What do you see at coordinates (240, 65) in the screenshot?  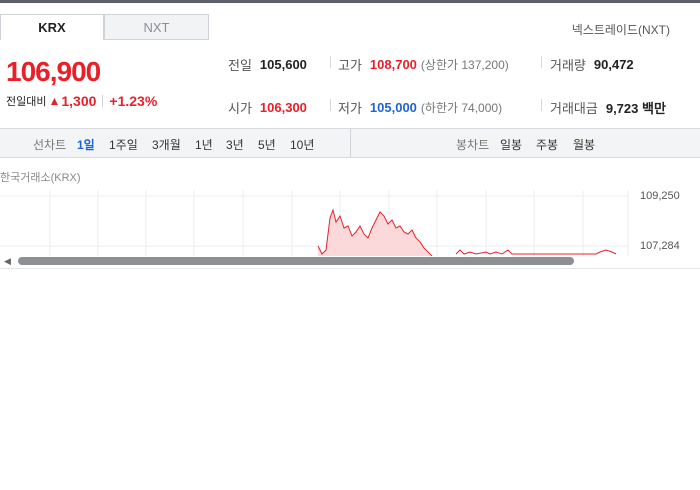 I see `stat-label: 전일` at bounding box center [240, 65].